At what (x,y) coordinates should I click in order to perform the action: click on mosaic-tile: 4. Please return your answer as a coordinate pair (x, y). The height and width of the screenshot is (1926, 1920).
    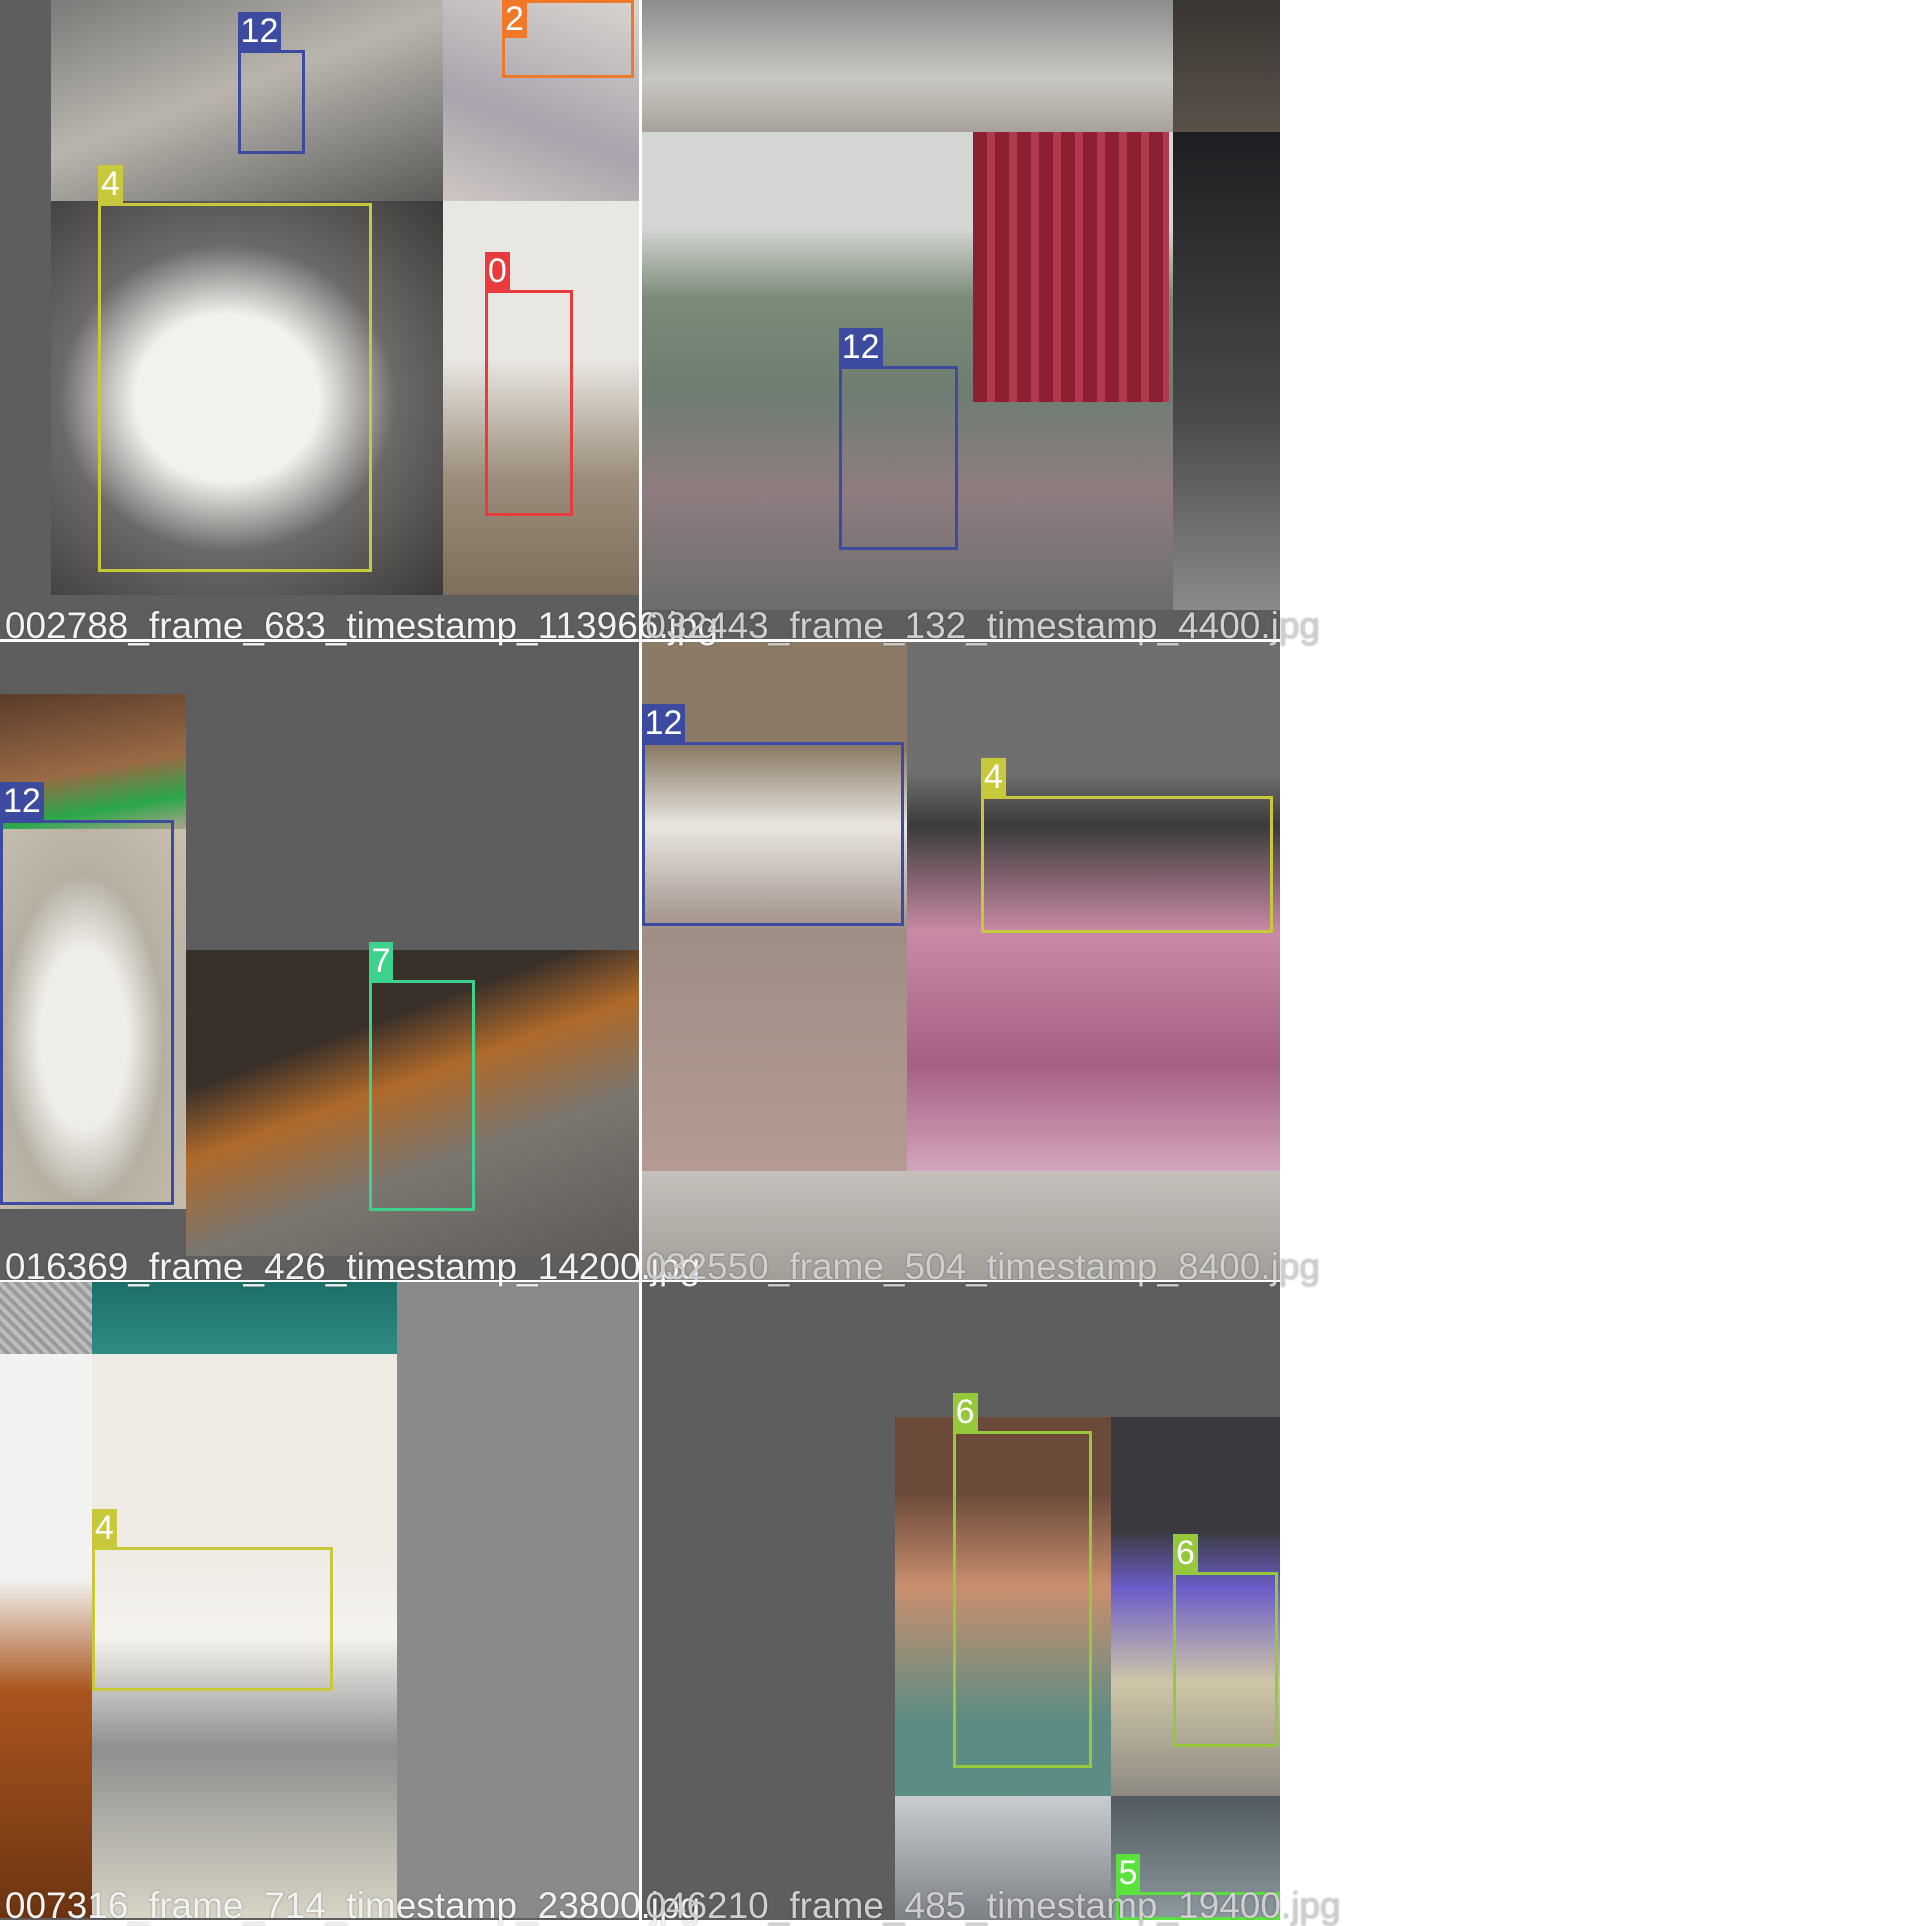
    Looking at the image, I should click on (320, 1600).